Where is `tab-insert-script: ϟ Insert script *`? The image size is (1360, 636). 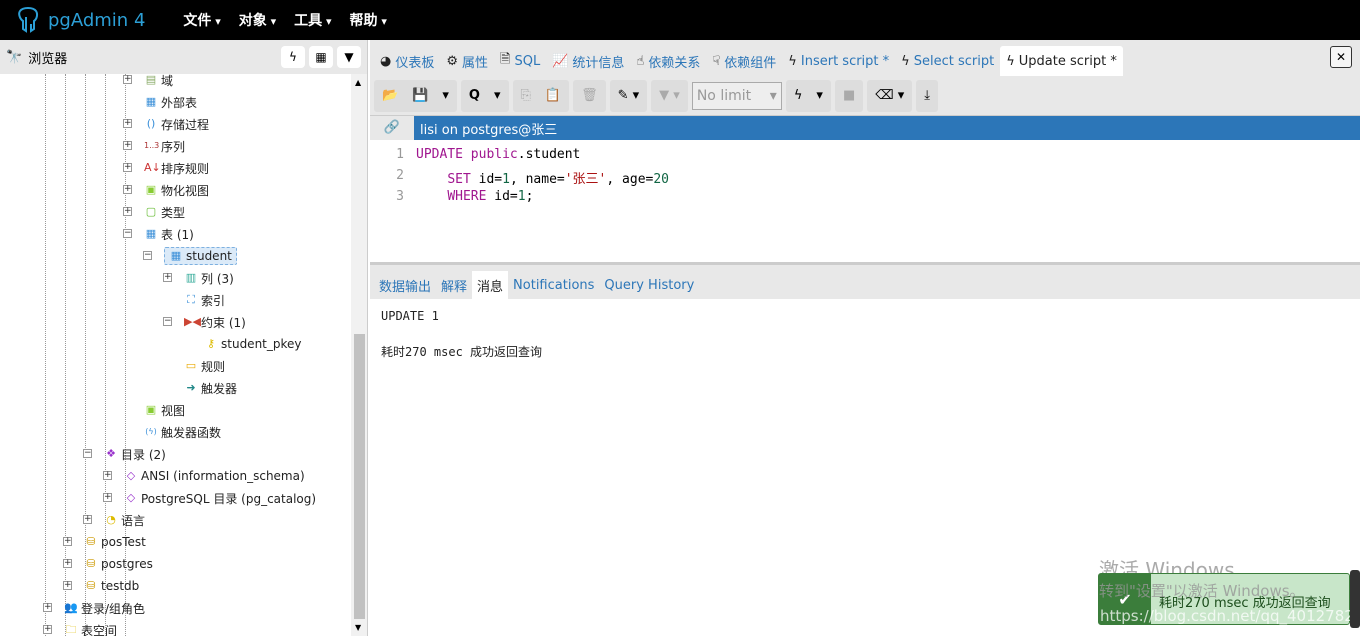
tab-insert-script: ϟ Insert script * is located at coordinates (838, 61).